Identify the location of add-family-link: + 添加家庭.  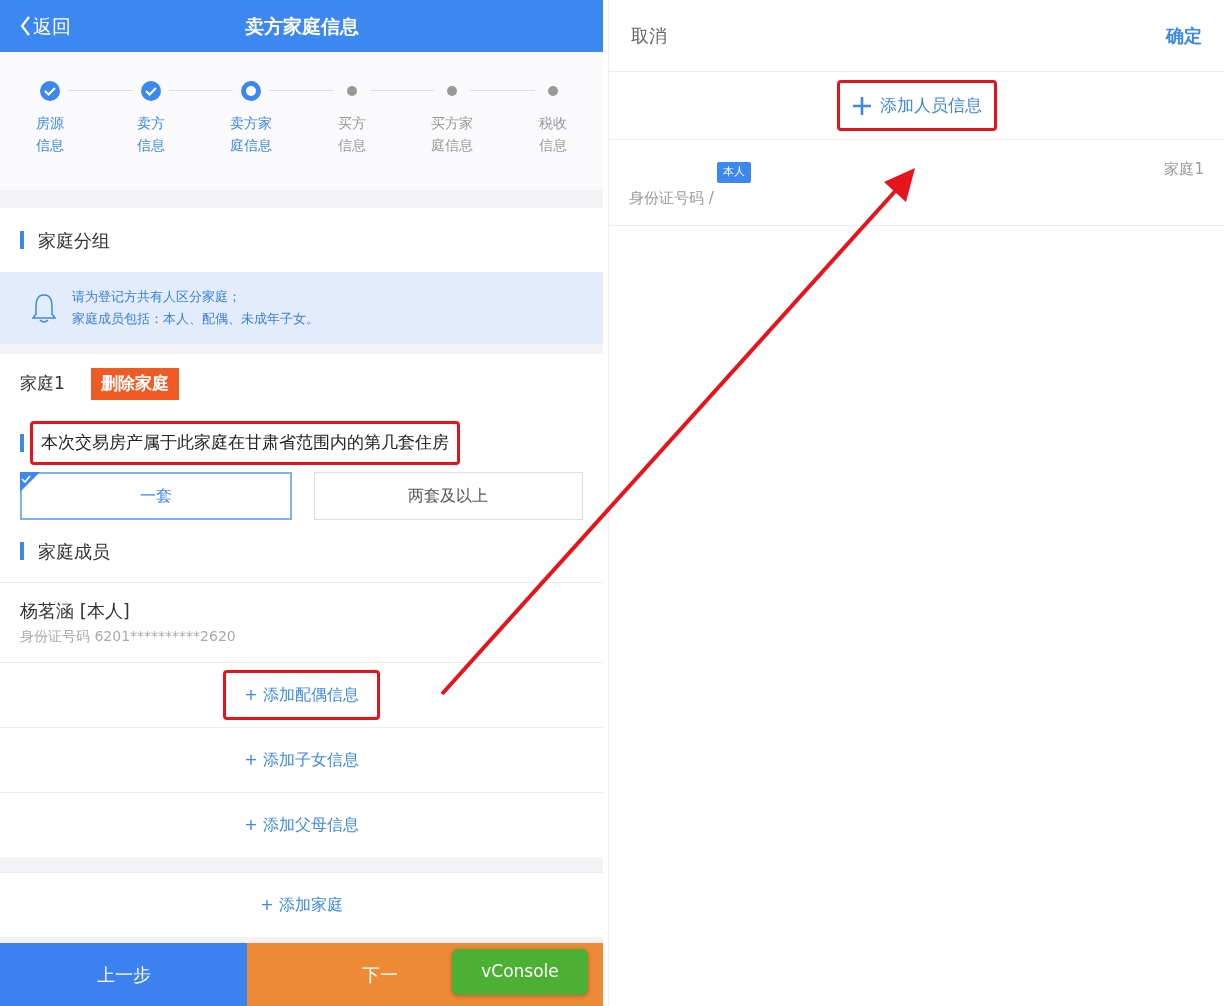
(301, 905).